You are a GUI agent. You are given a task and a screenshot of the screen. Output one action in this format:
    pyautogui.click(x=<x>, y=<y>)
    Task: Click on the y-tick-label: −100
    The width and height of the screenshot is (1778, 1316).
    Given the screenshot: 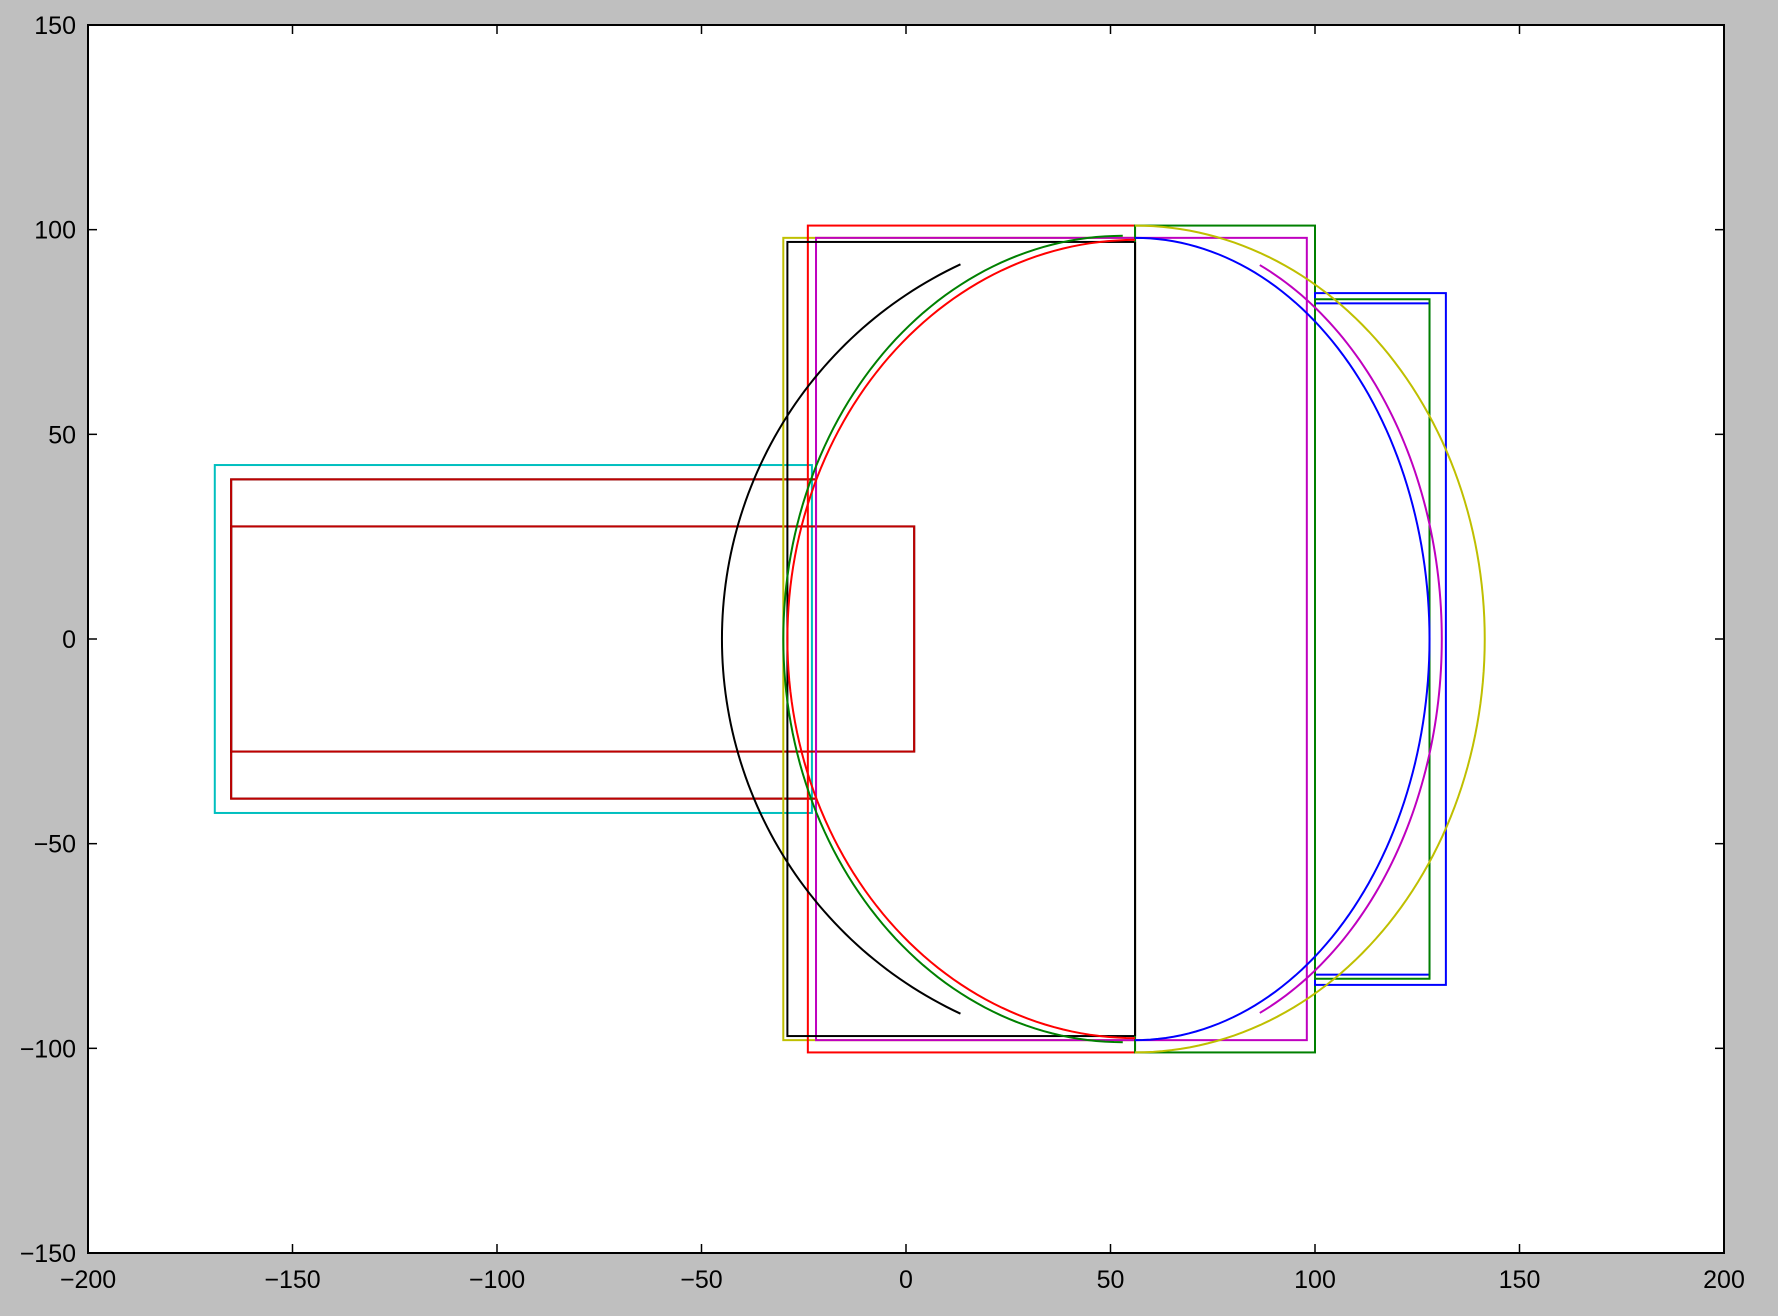 What is the action you would take?
    pyautogui.click(x=48, y=1049)
    